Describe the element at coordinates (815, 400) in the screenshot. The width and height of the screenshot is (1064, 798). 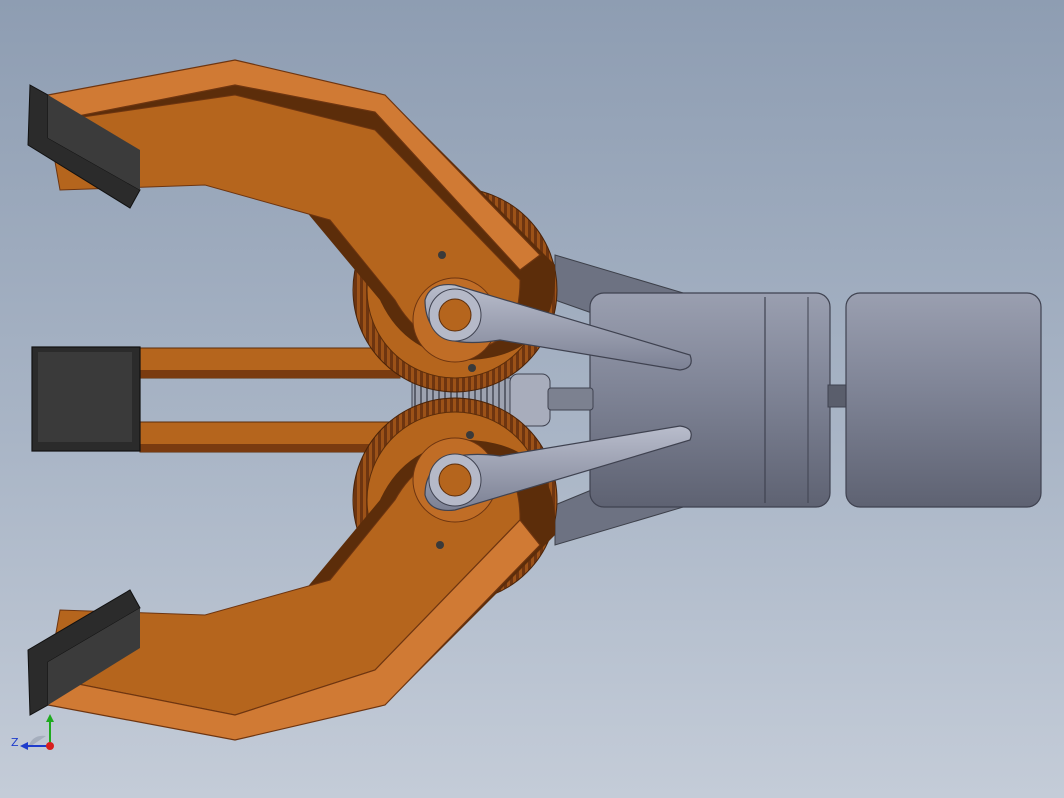
I see `motor-housing` at that location.